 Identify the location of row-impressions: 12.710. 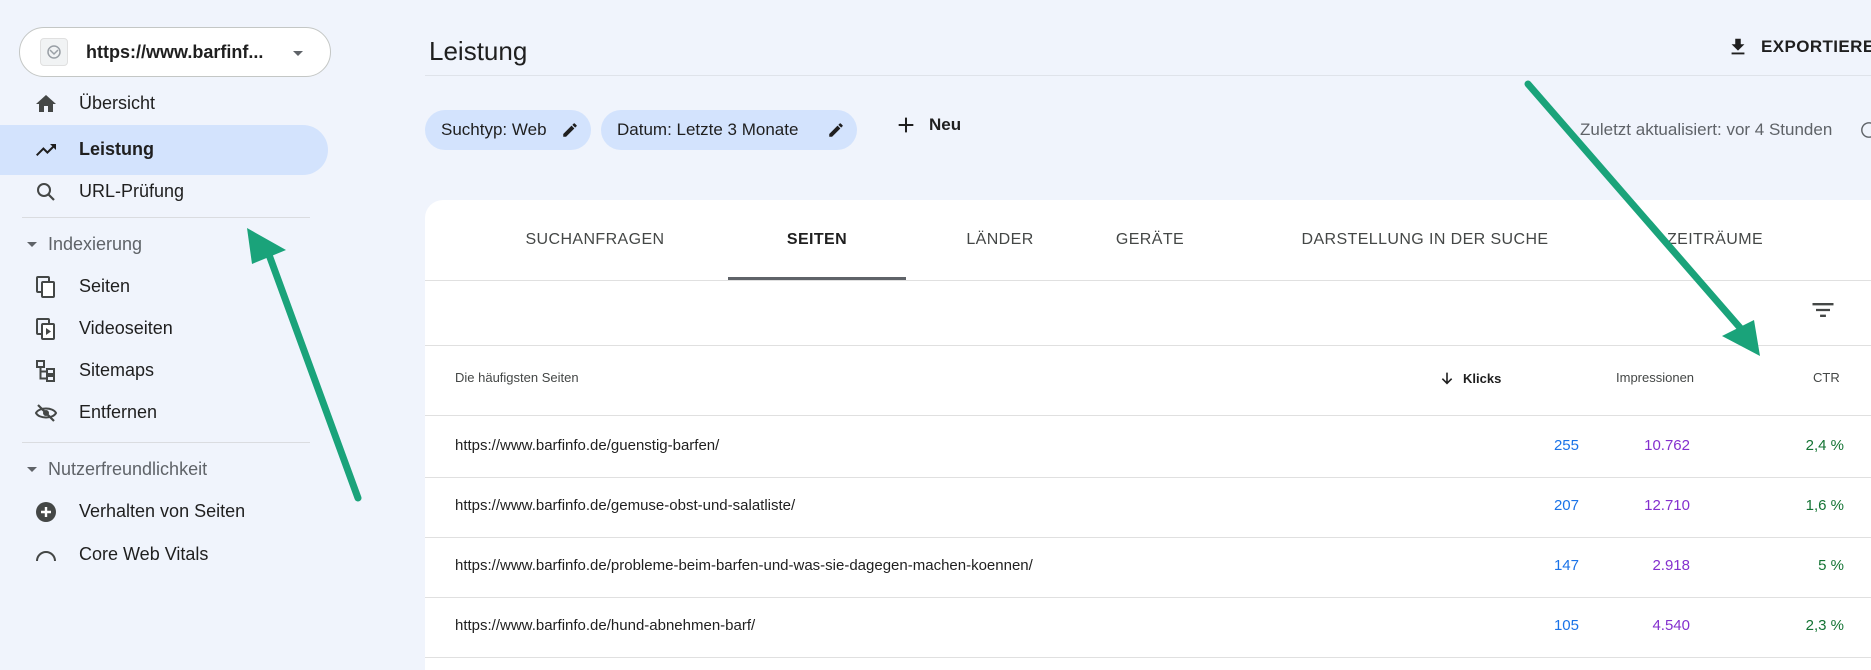
(1667, 505).